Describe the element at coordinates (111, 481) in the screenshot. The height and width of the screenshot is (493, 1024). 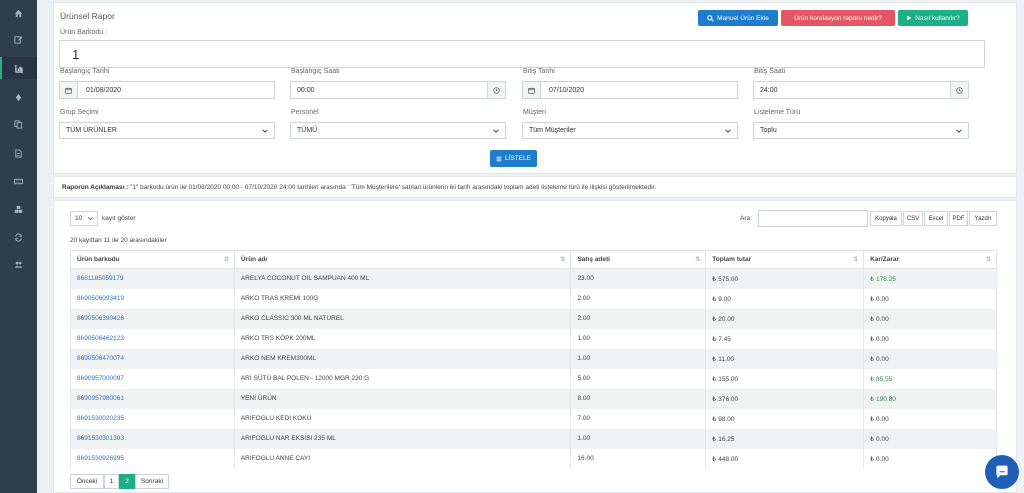
I see `pagination-page-1: 1` at that location.